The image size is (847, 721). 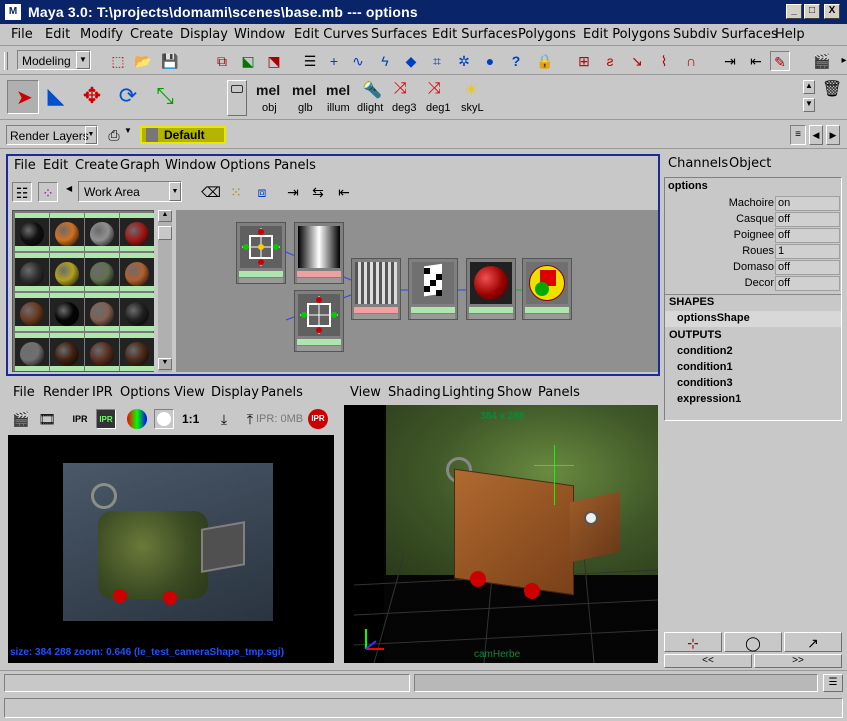 I want to click on manipulator-icon: ⊹, so click(x=693, y=642).